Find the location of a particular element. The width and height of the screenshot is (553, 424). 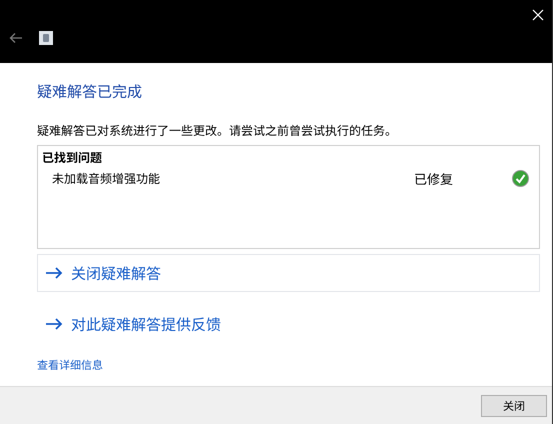

problem-status: 已修复 is located at coordinates (434, 178).